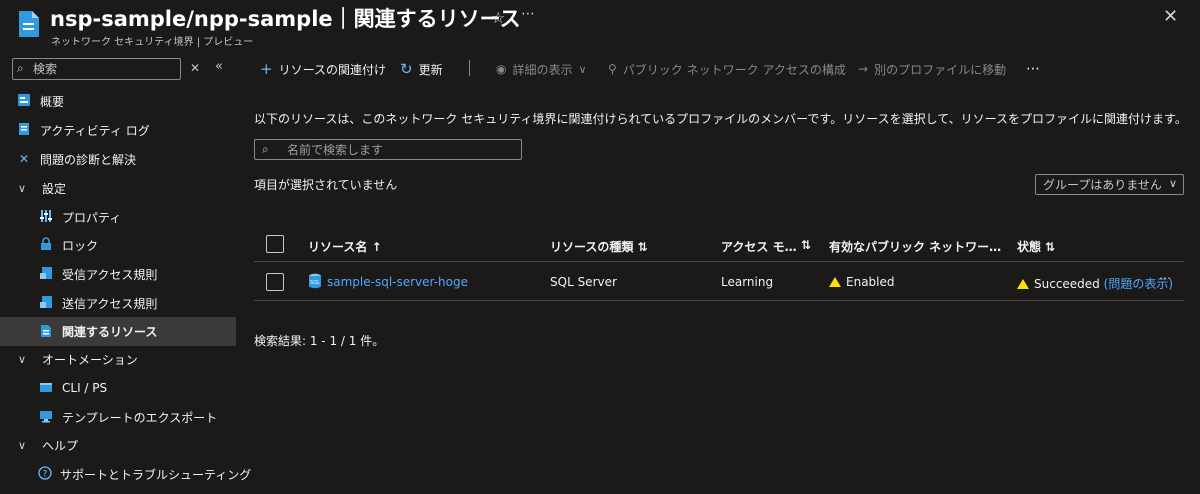  What do you see at coordinates (118, 245) in the screenshot?
I see `sidebar-item-lock: ロック` at bounding box center [118, 245].